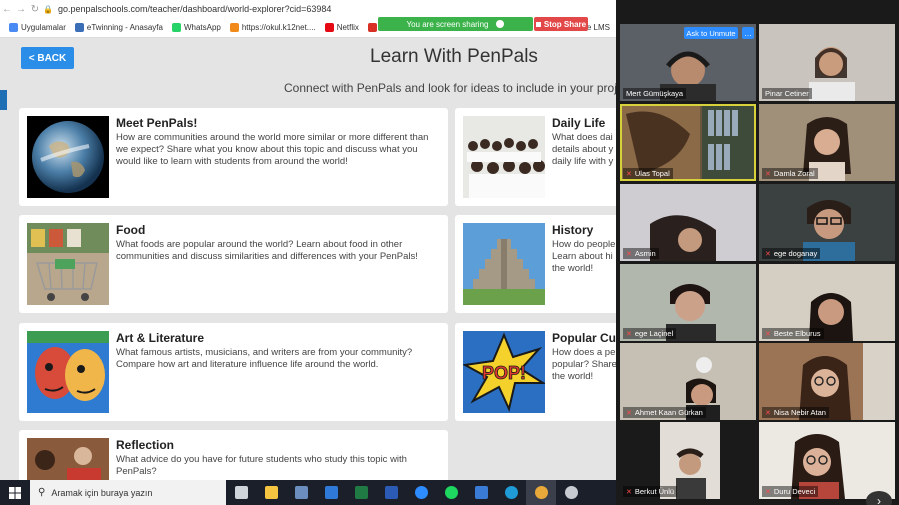 The image size is (899, 505). I want to click on participant-tile: ✕ Duru Deveci, so click(827, 460).